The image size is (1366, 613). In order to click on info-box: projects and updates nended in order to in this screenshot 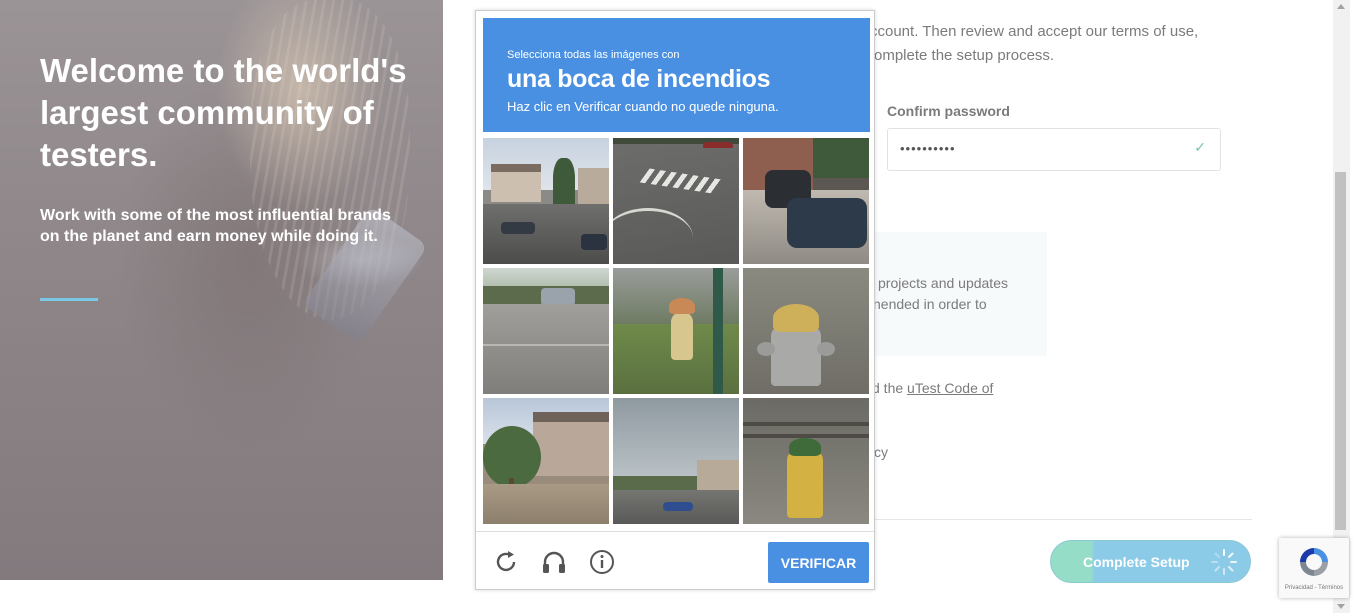, I will do `click(953, 294)`.